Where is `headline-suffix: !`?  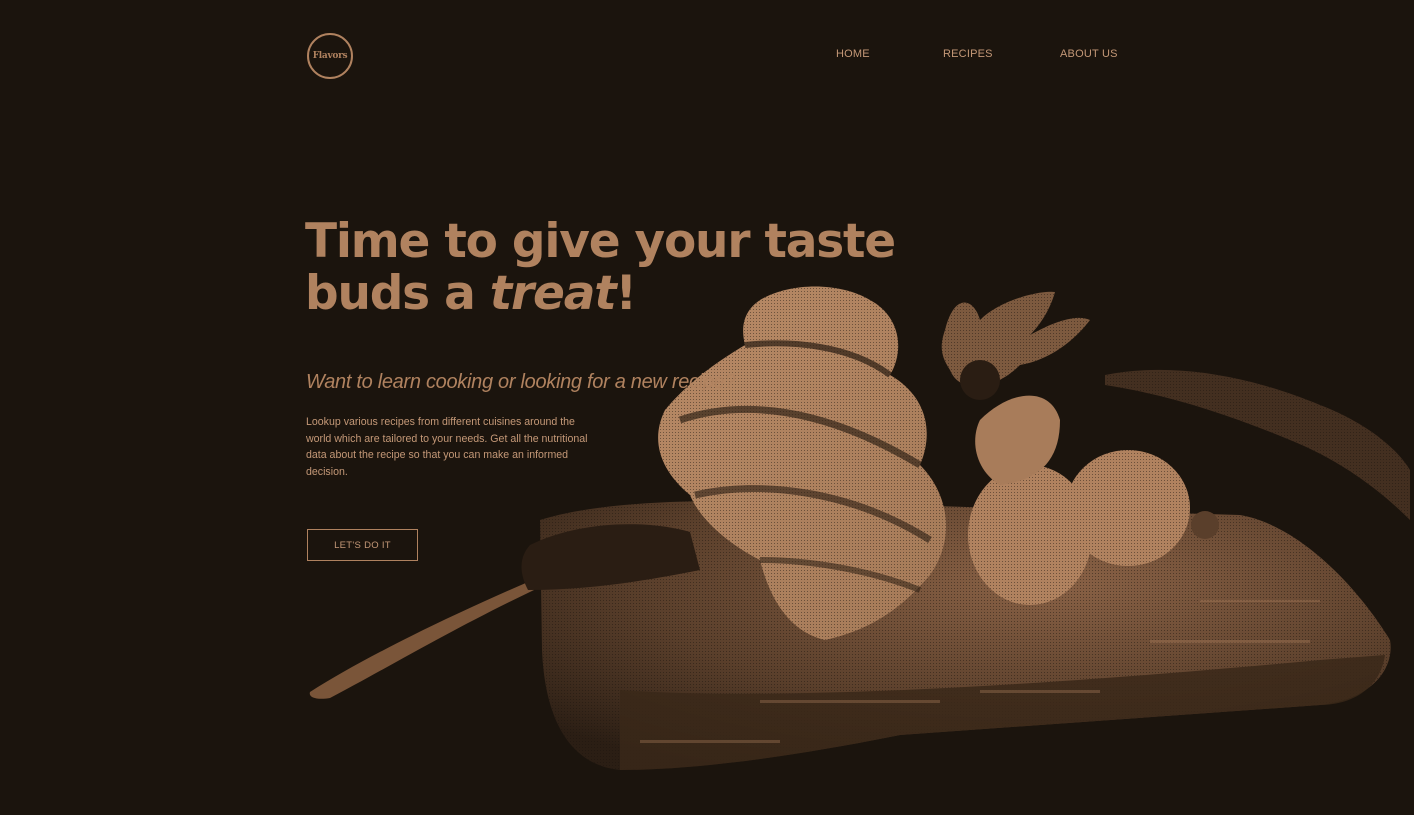
headline-suffix: ! is located at coordinates (625, 293).